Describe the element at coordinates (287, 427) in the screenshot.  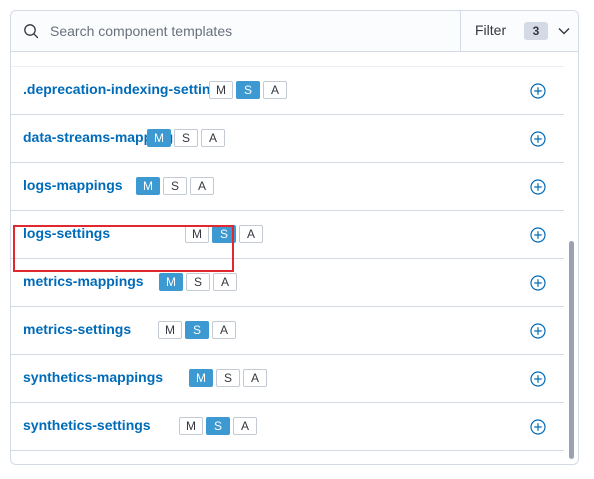
I see `list-item: synthetics-settings M S A` at that location.